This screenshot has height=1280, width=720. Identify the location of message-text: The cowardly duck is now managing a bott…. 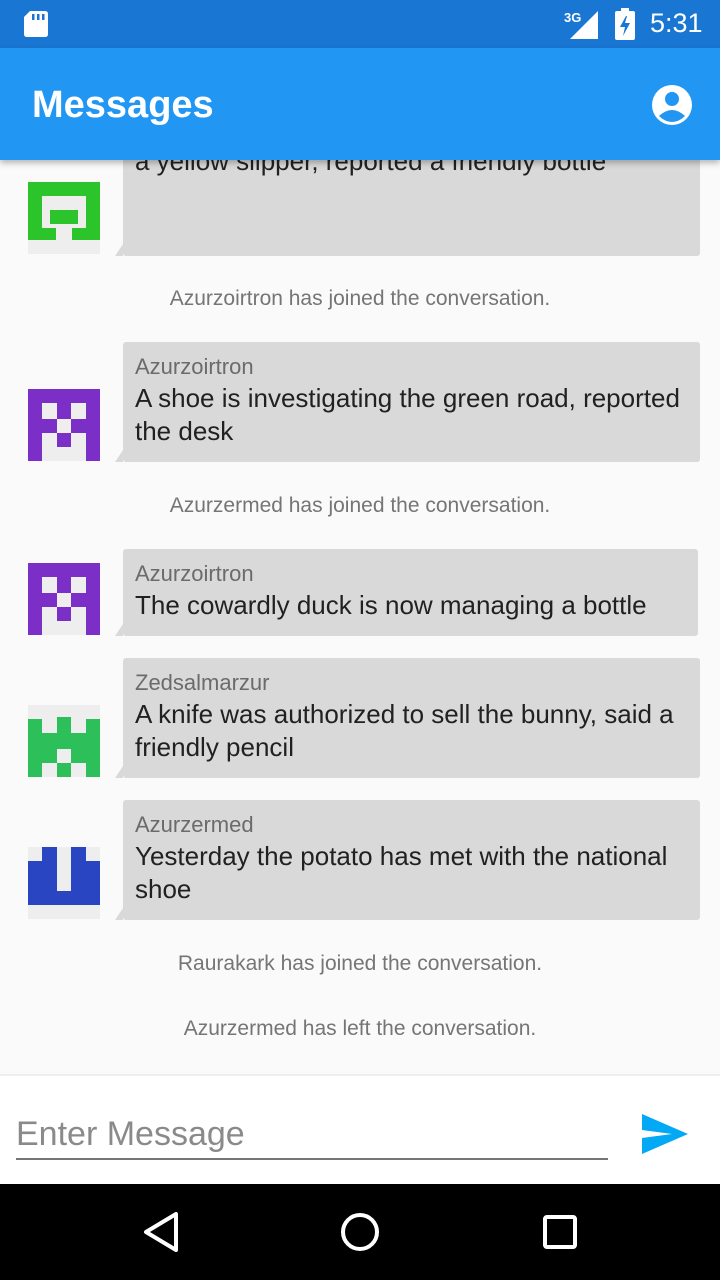
(391, 605).